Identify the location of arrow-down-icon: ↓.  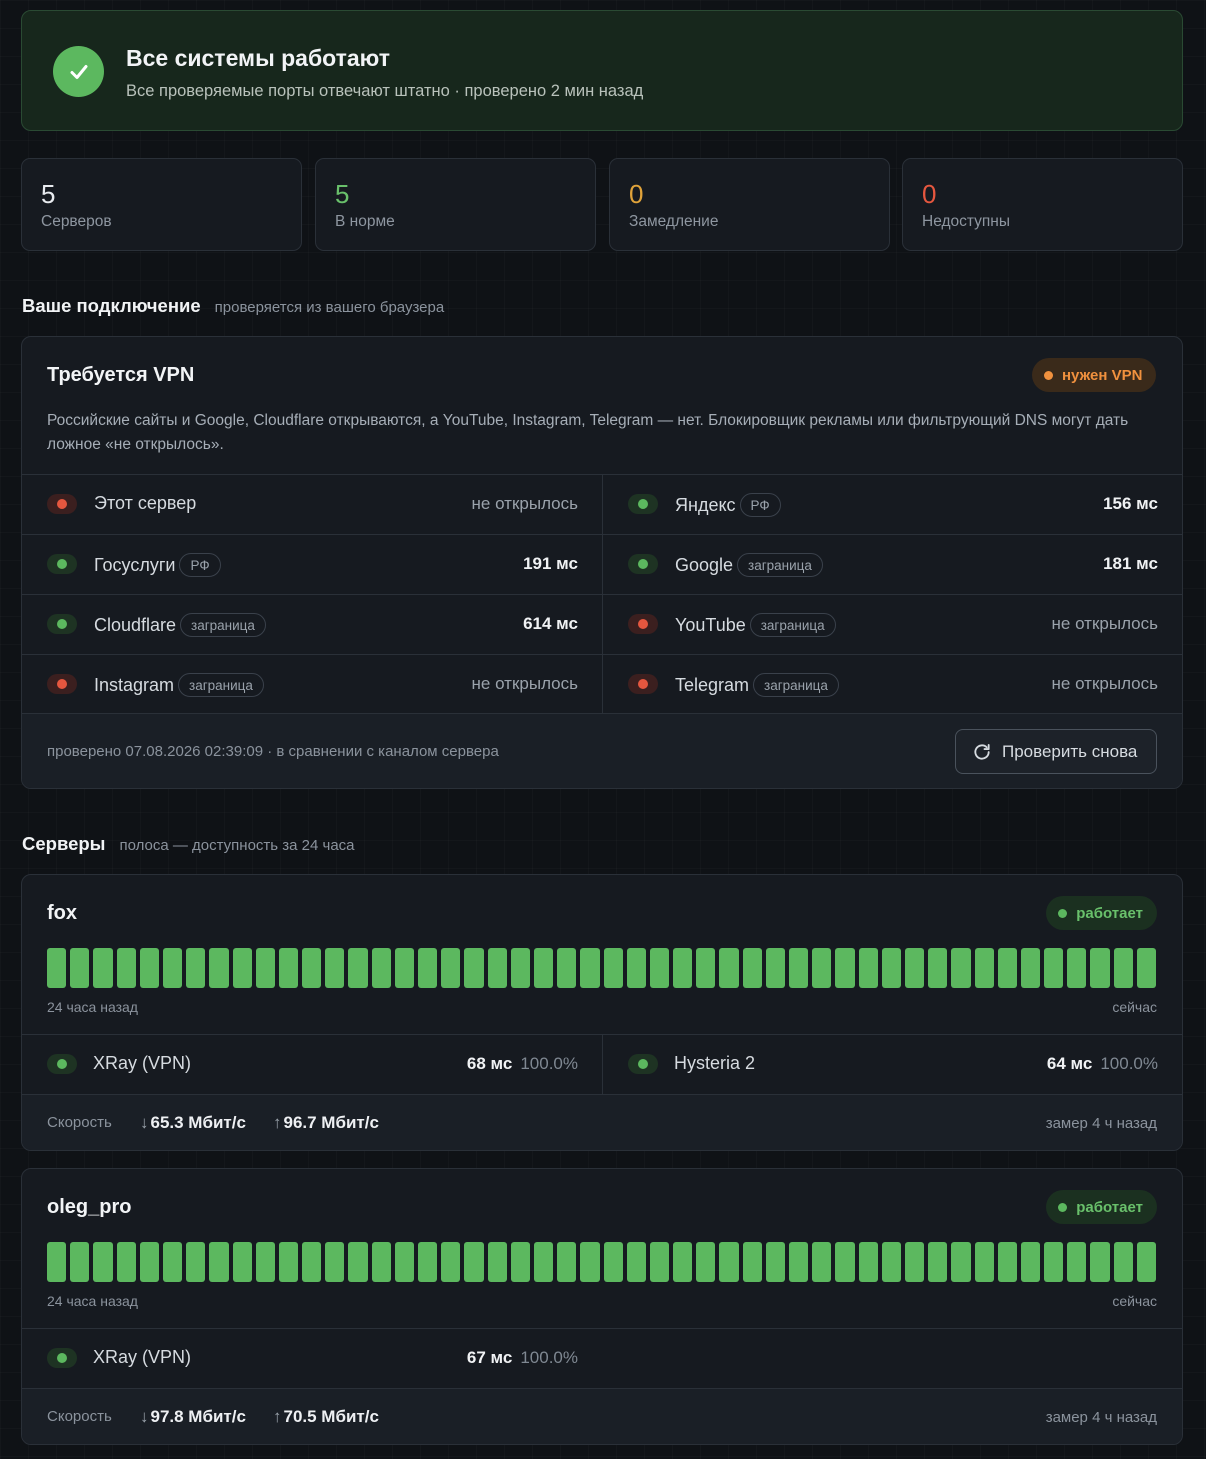
(144, 1416).